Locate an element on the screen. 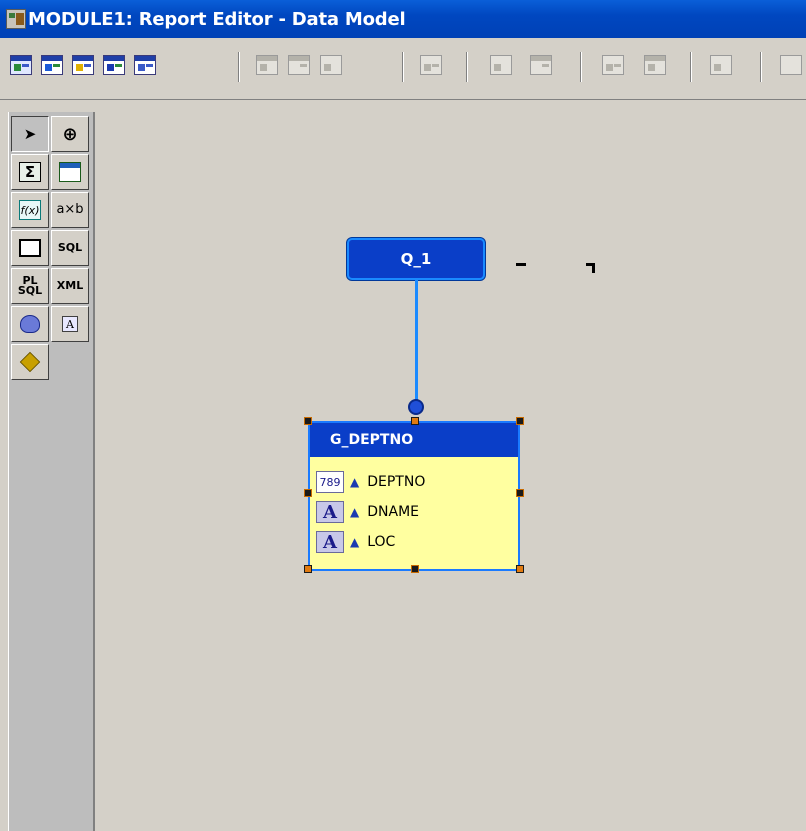 The width and height of the screenshot is (806, 831). align-center-icon is located at coordinates (299, 65).